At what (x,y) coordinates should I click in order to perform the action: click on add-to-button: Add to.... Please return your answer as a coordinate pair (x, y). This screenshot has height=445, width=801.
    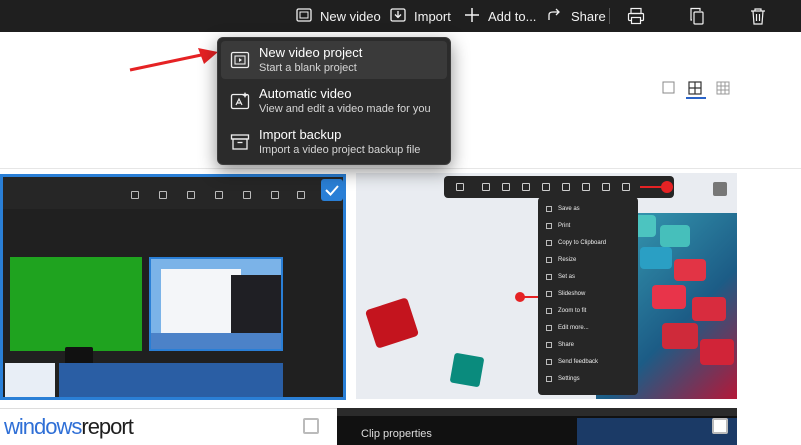
    Looking at the image, I should click on (500, 16).